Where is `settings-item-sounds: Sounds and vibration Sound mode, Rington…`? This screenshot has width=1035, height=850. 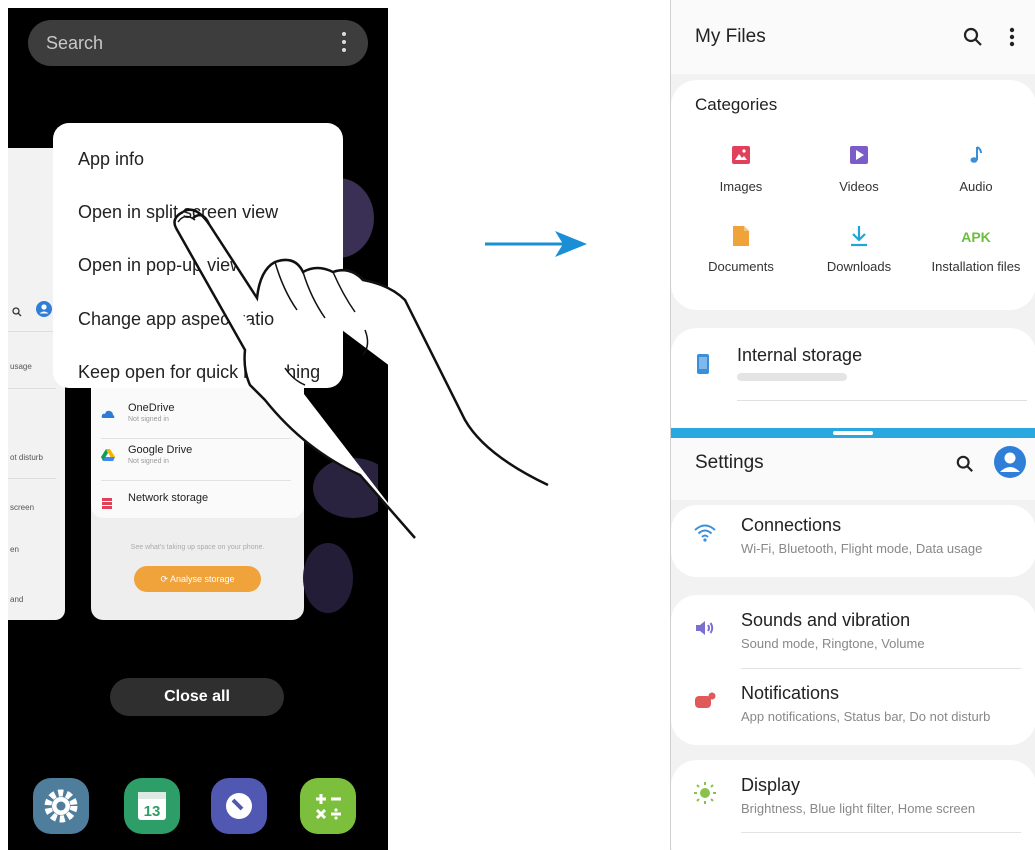 settings-item-sounds: Sounds and vibration Sound mode, Rington… is located at coordinates (853, 635).